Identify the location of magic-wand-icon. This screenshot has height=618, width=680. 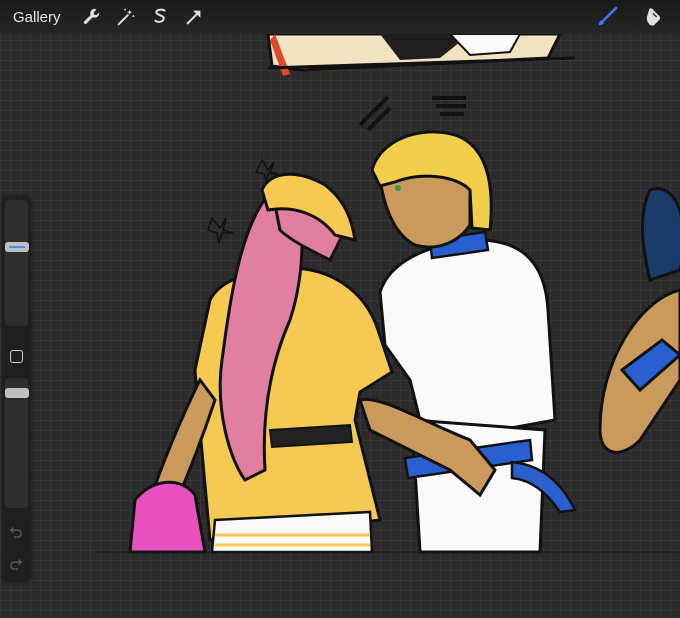
(126, 17).